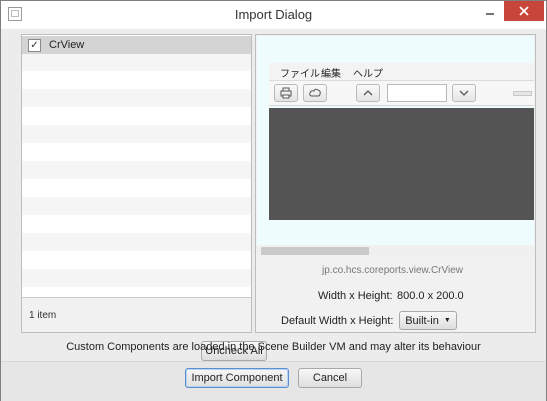 This screenshot has width=547, height=401. I want to click on width-height-label: Width x Height:, so click(355, 296).